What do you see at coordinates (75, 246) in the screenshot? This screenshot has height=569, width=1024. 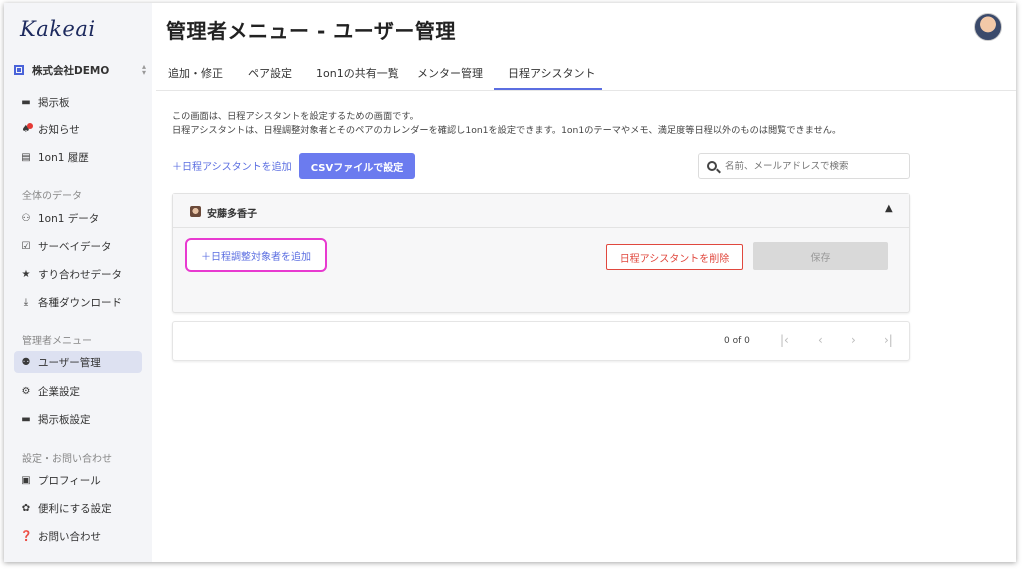 I see `sidebar-item-label: サーベイデータ` at bounding box center [75, 246].